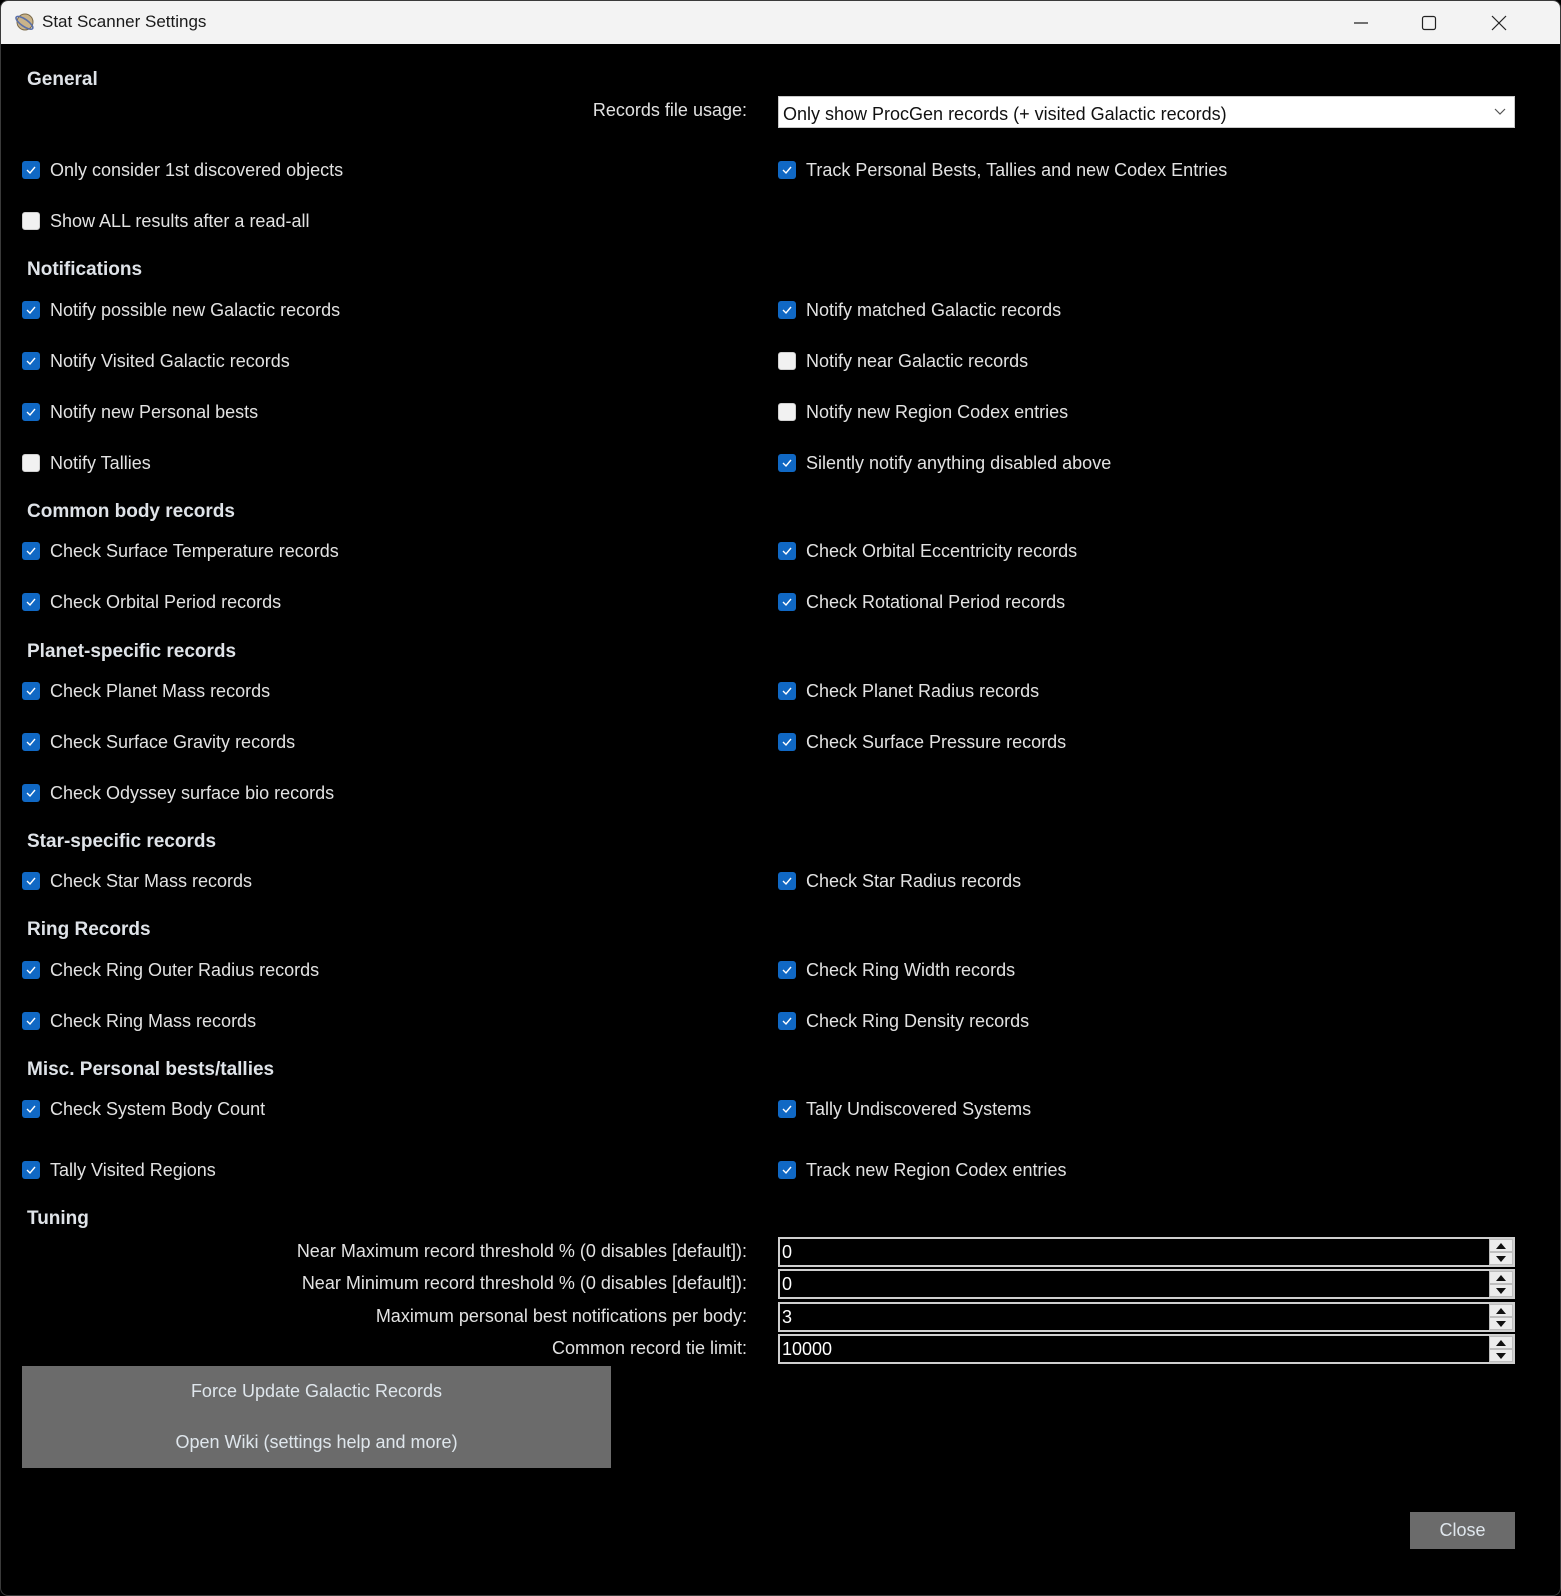 Image resolution: width=1561 pixels, height=1596 pixels. I want to click on minimize-button, so click(1361, 22).